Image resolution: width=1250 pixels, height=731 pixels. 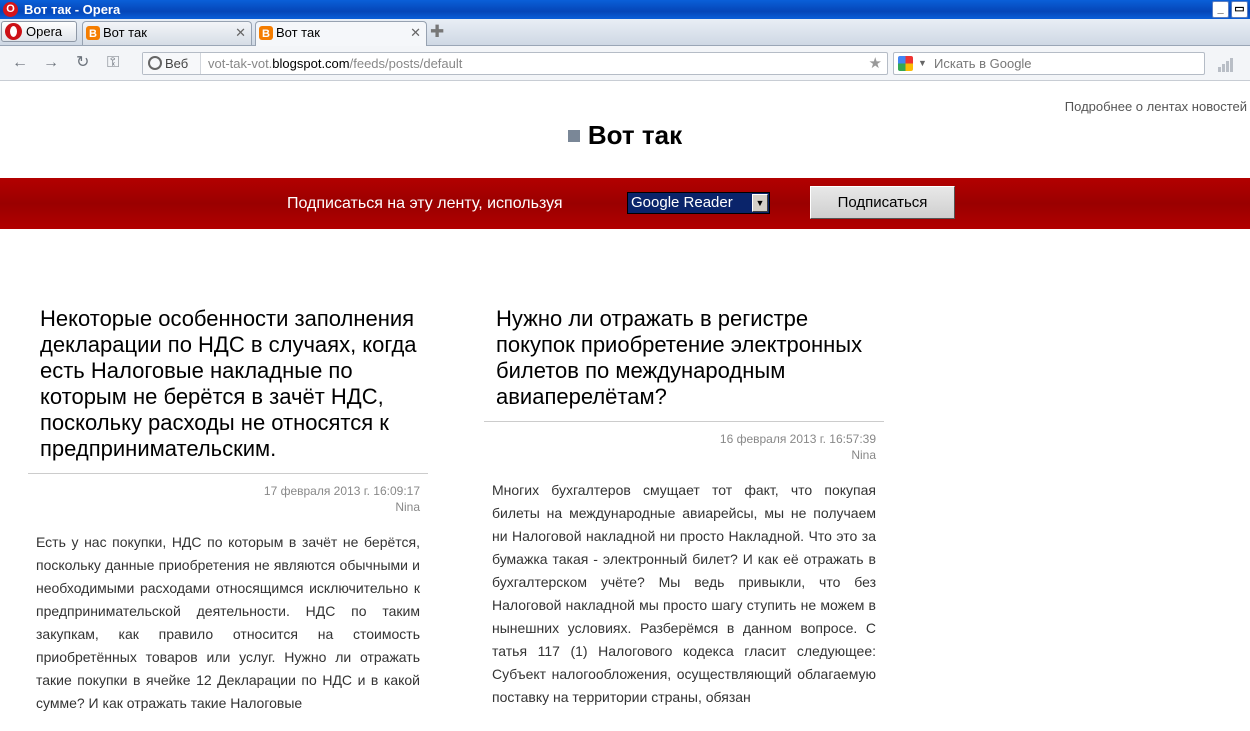 I want to click on restore-button: ▭, so click(x=1239, y=9).